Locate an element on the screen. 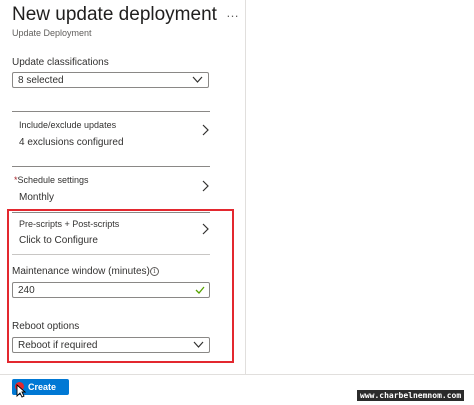 Image resolution: width=474 pixels, height=405 pixels. maintenance-window-input: 240 is located at coordinates (111, 290).